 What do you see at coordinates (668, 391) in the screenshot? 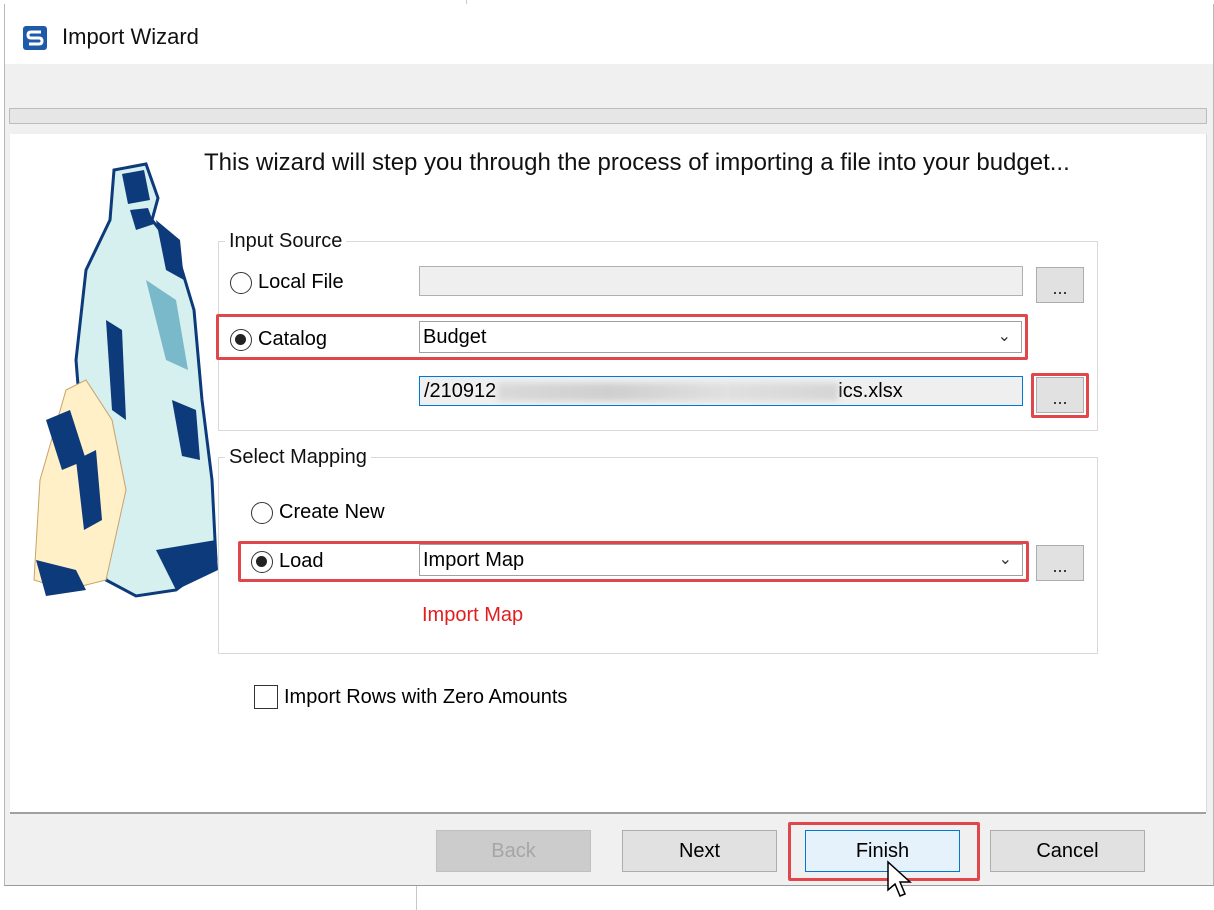
I see `redacted-path-segment` at bounding box center [668, 391].